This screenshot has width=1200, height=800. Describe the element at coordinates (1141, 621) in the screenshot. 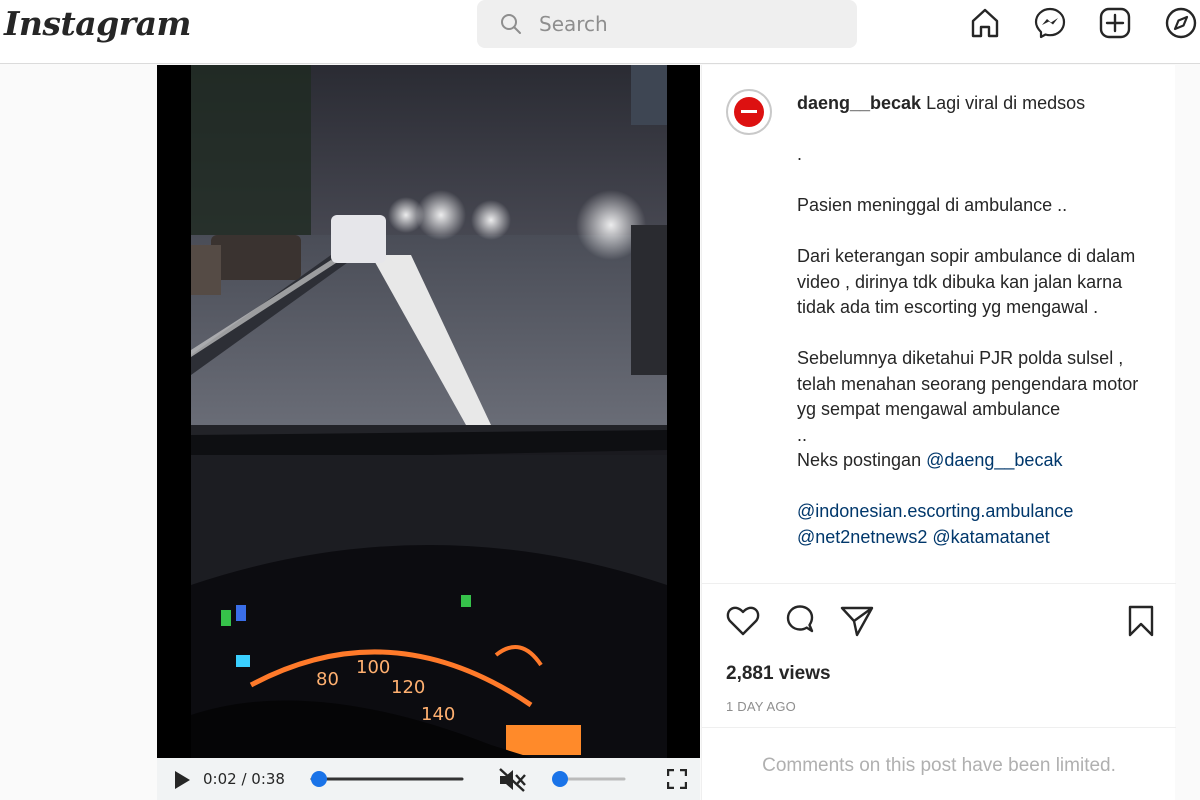

I see `save-bookmark-icon` at that location.